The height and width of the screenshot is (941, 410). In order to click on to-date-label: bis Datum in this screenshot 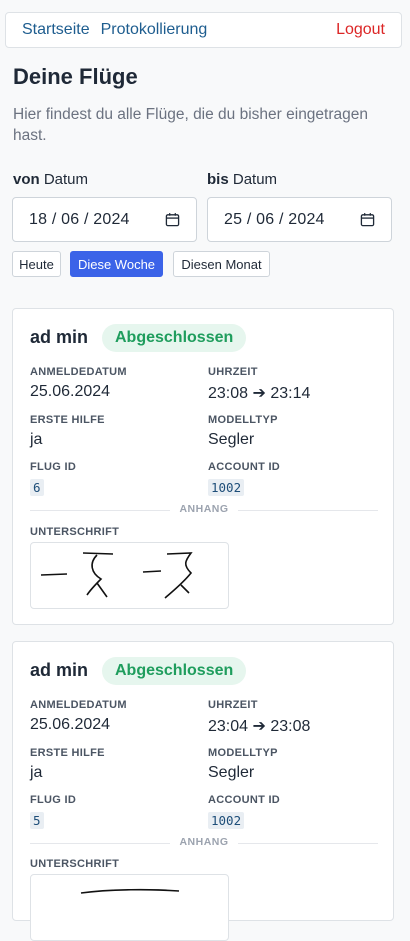, I will do `click(242, 179)`.